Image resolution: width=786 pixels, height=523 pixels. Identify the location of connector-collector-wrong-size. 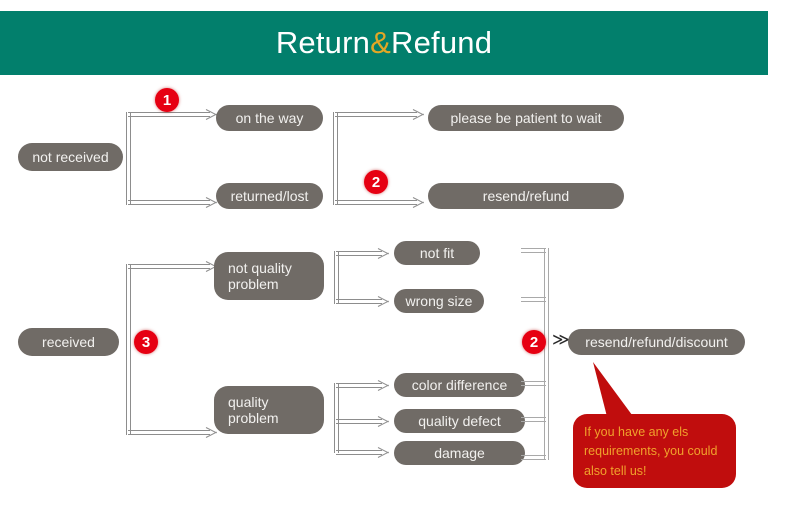
(533, 299).